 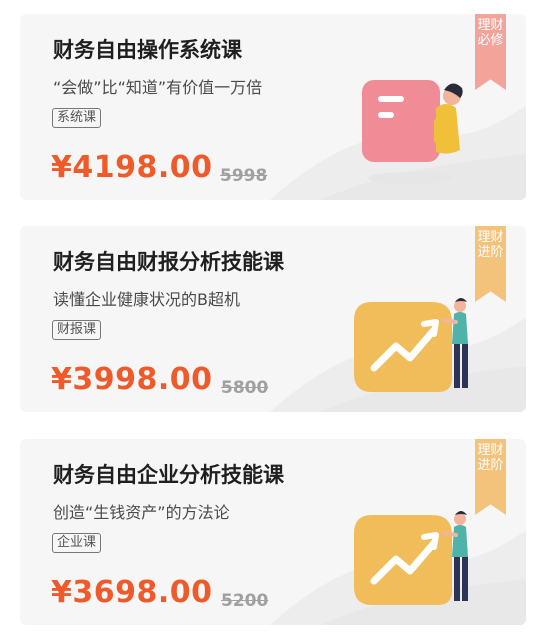 I want to click on original-price: 5800, so click(x=245, y=388).